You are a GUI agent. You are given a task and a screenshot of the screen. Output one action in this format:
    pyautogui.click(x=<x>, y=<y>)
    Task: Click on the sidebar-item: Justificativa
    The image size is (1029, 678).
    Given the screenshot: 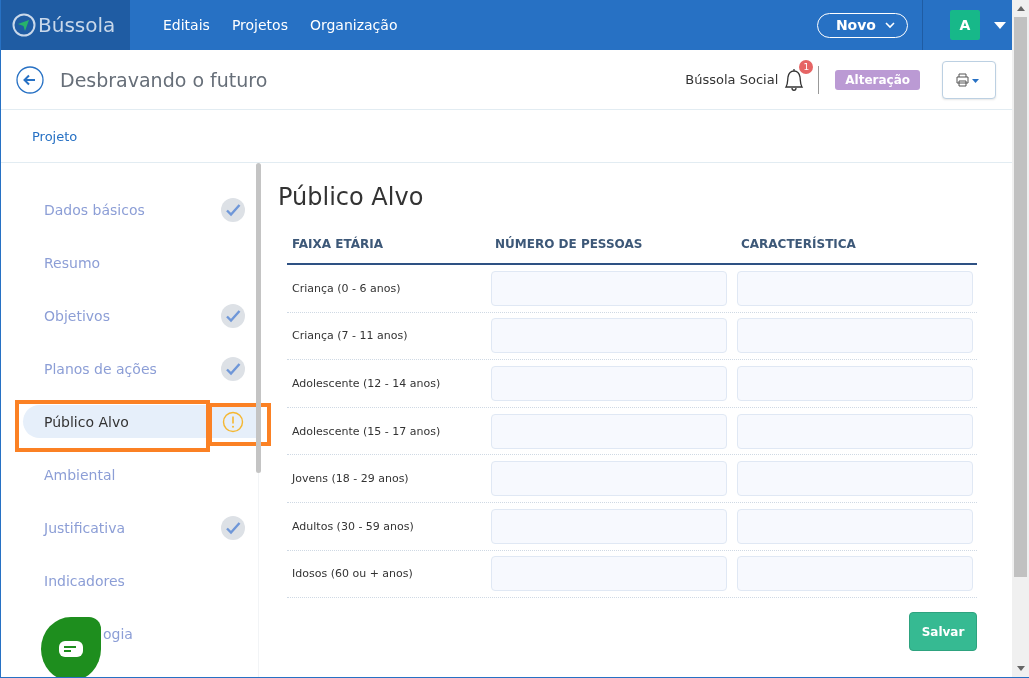 What is the action you would take?
    pyautogui.click(x=116, y=527)
    